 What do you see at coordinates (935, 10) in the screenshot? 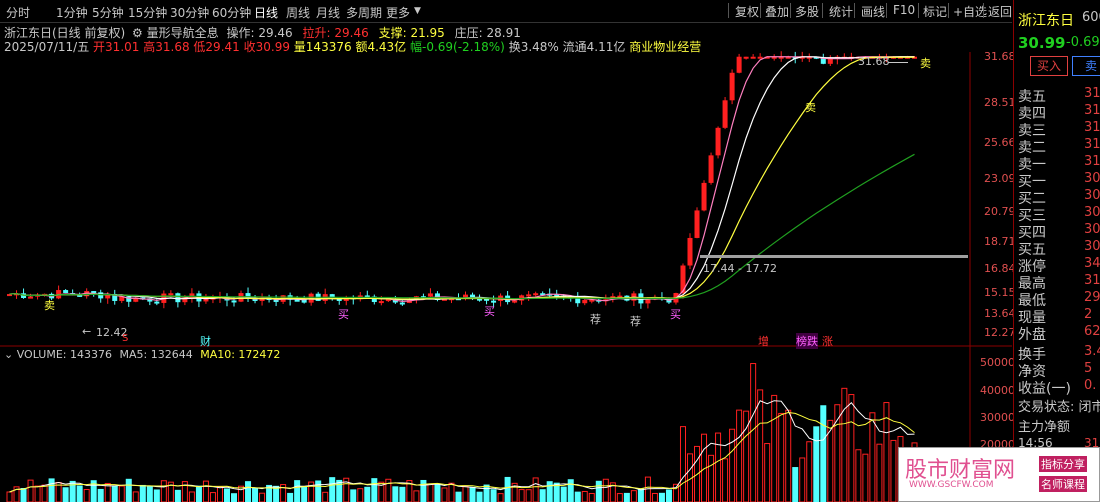
I see `mark-button: 标记` at bounding box center [935, 10].